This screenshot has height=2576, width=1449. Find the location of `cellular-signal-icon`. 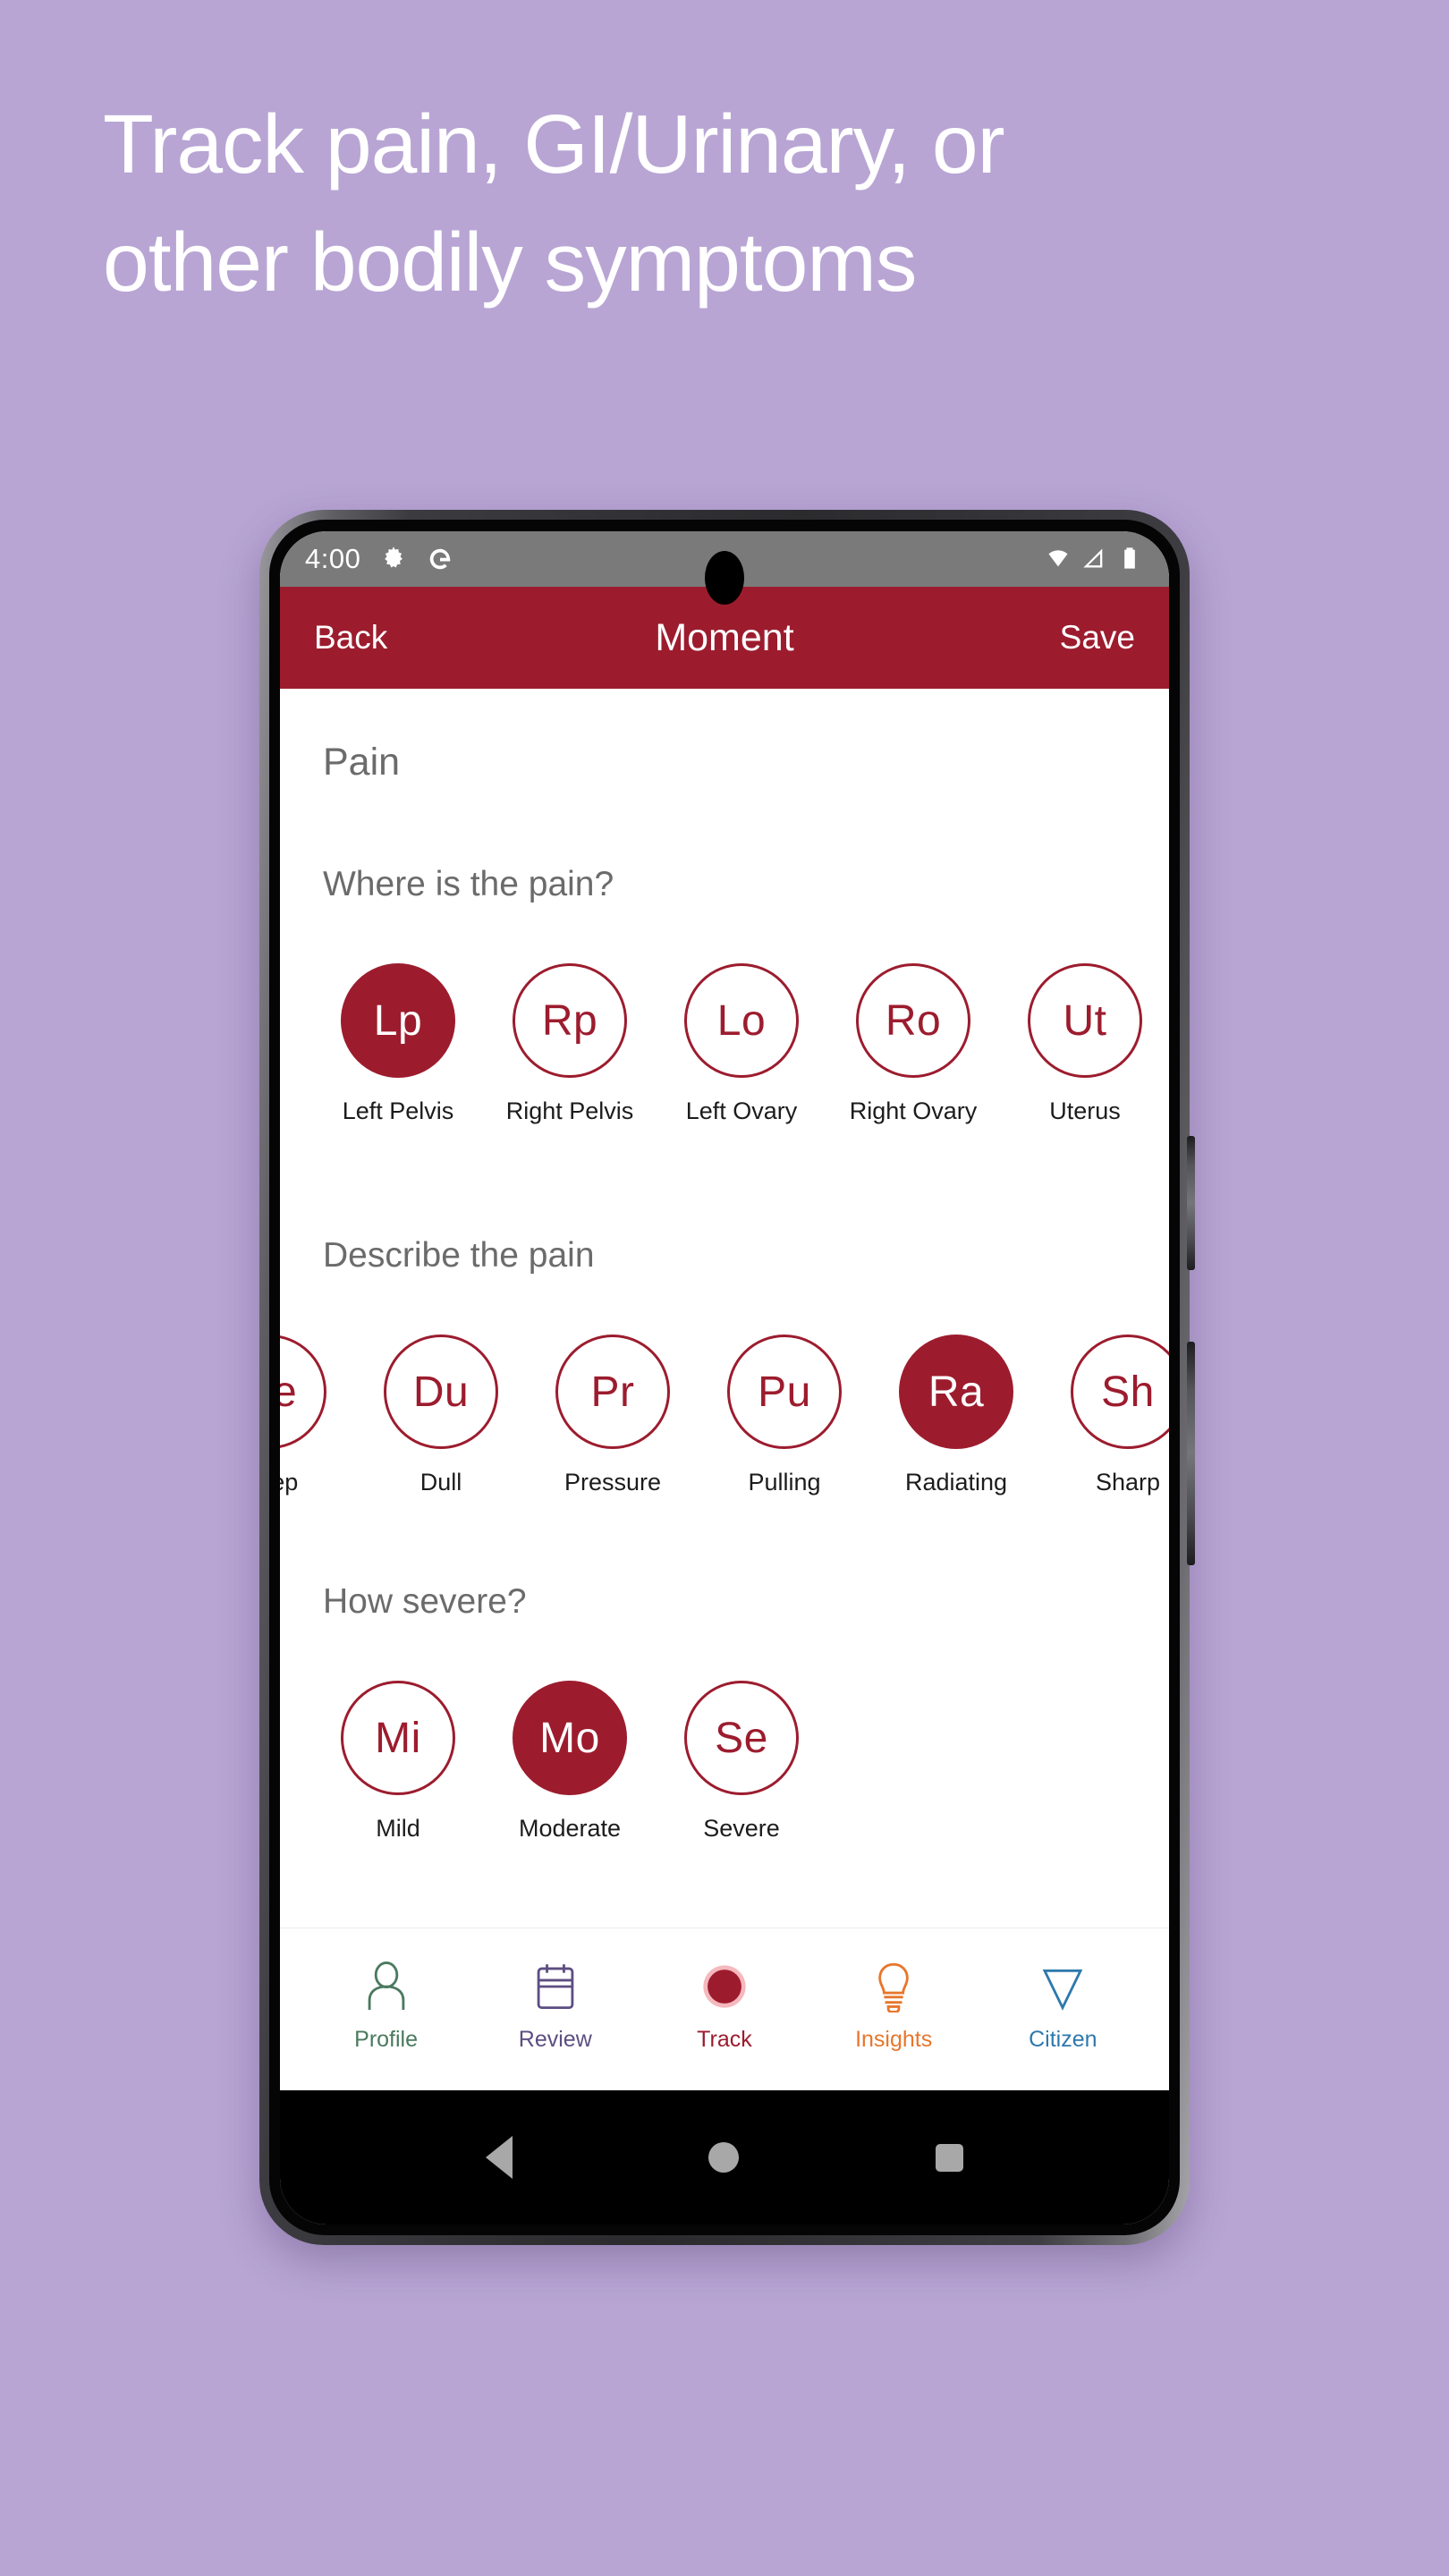

cellular-signal-icon is located at coordinates (1094, 559).